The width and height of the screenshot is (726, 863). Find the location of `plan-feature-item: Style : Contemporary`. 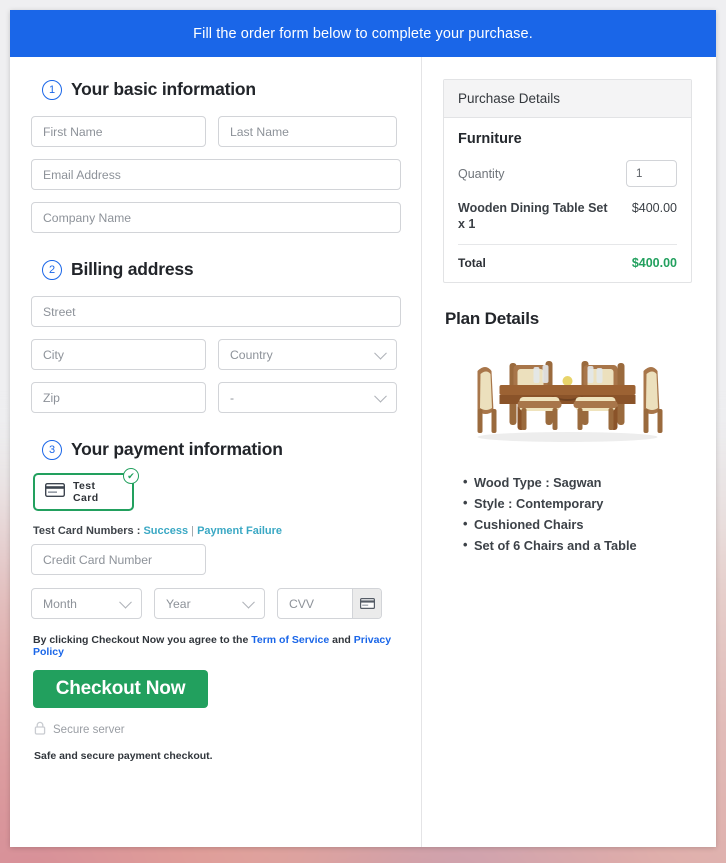

plan-feature-item: Style : Contemporary is located at coordinates (577, 504).